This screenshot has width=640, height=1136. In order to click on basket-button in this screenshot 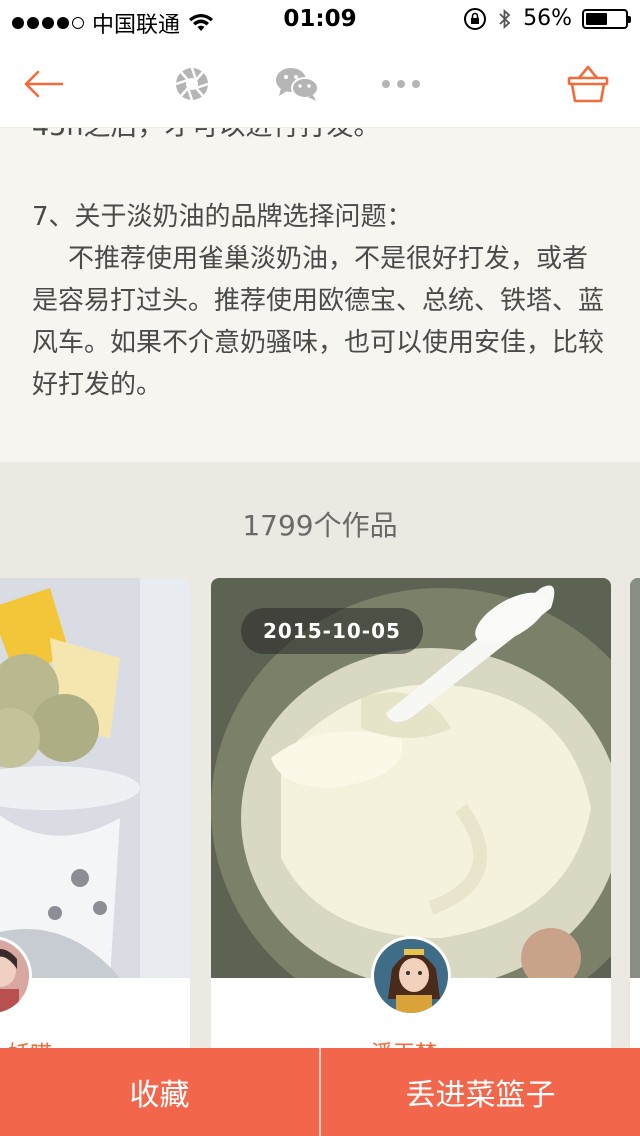, I will do `click(588, 84)`.